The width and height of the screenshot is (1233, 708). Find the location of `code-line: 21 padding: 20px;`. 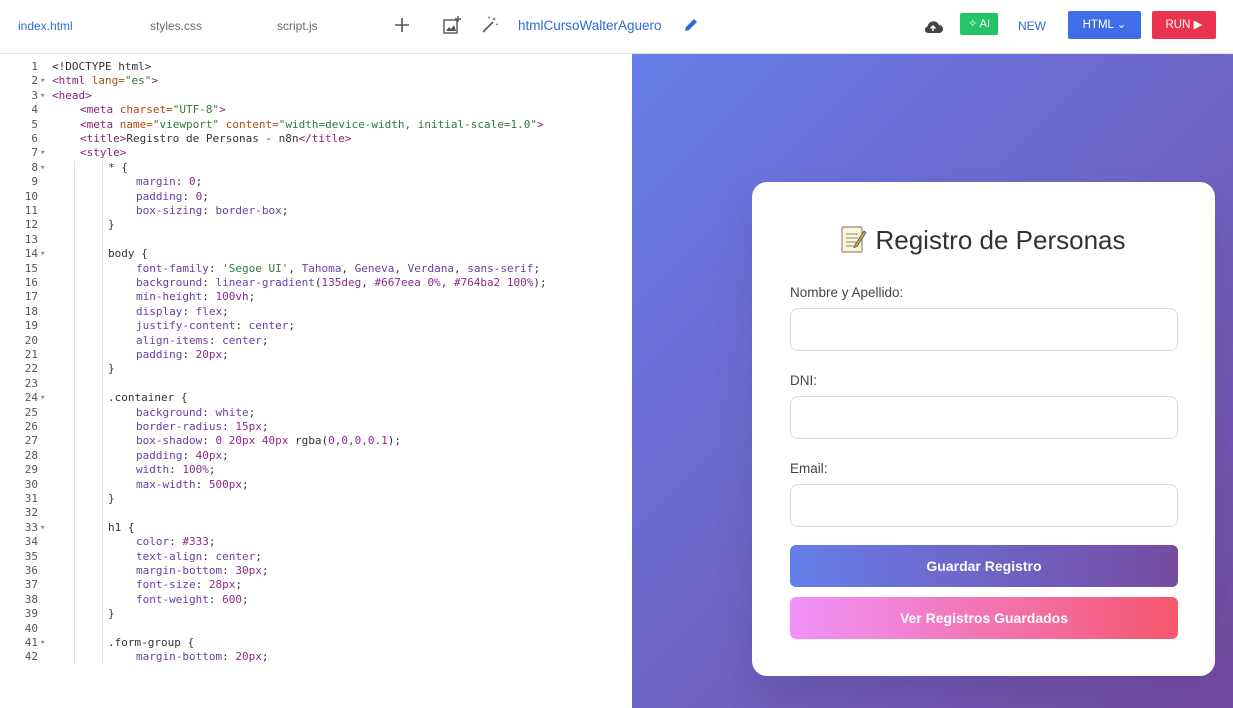

code-line: 21 padding: 20px; is located at coordinates (315, 355).